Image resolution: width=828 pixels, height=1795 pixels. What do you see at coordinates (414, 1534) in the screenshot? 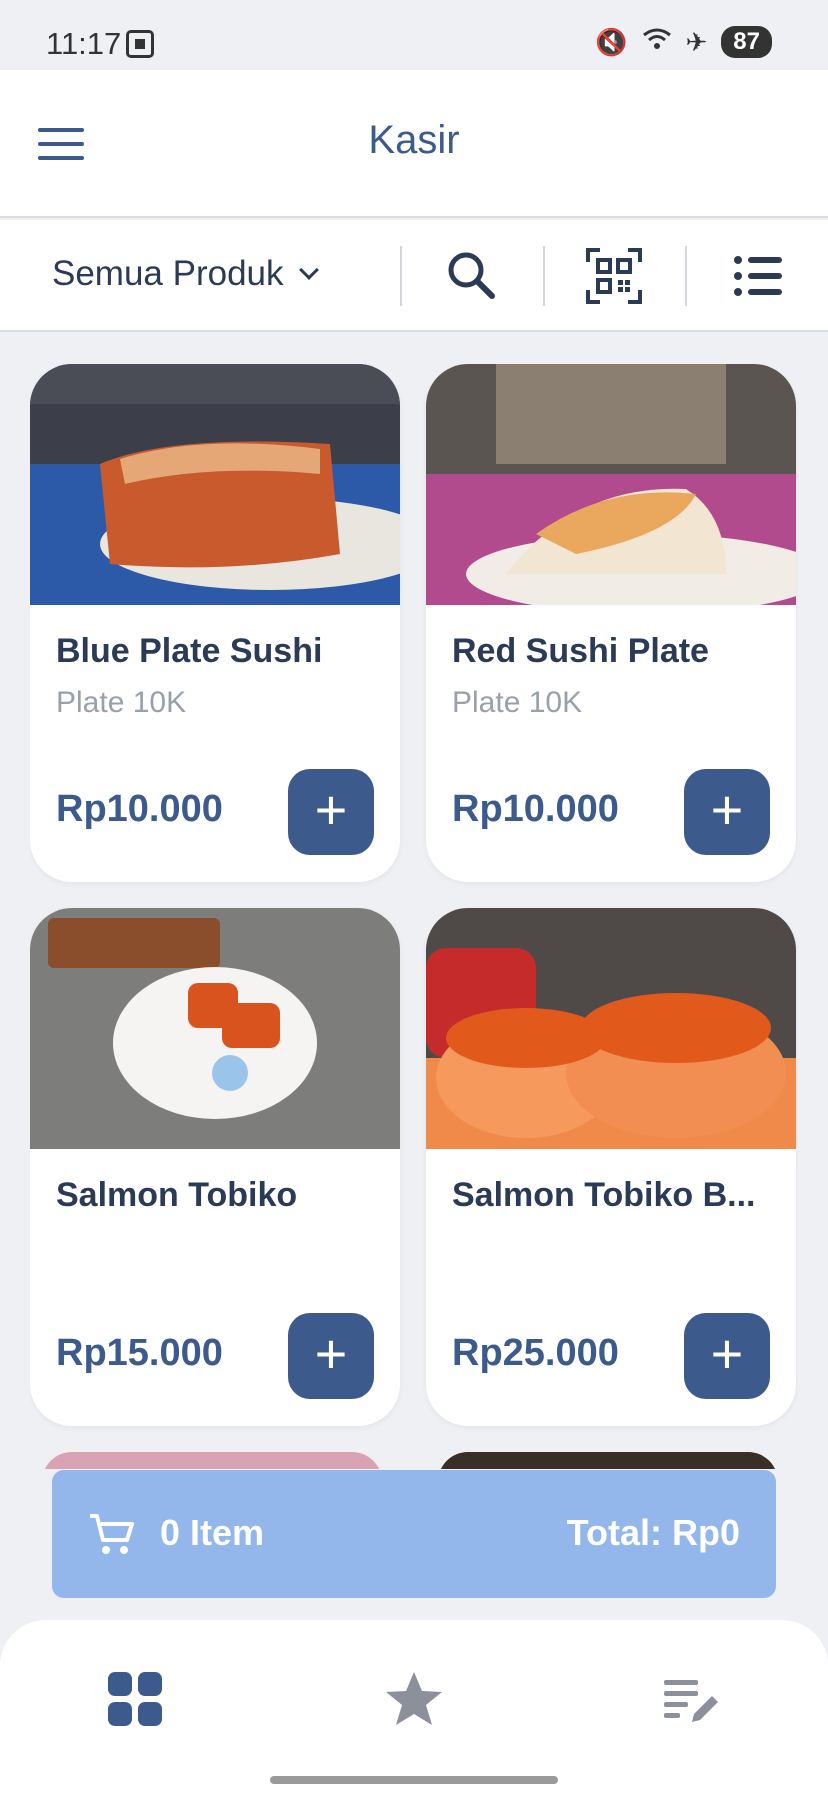
I see `cart-summary-button: 0 Item Total: Rp0` at bounding box center [414, 1534].